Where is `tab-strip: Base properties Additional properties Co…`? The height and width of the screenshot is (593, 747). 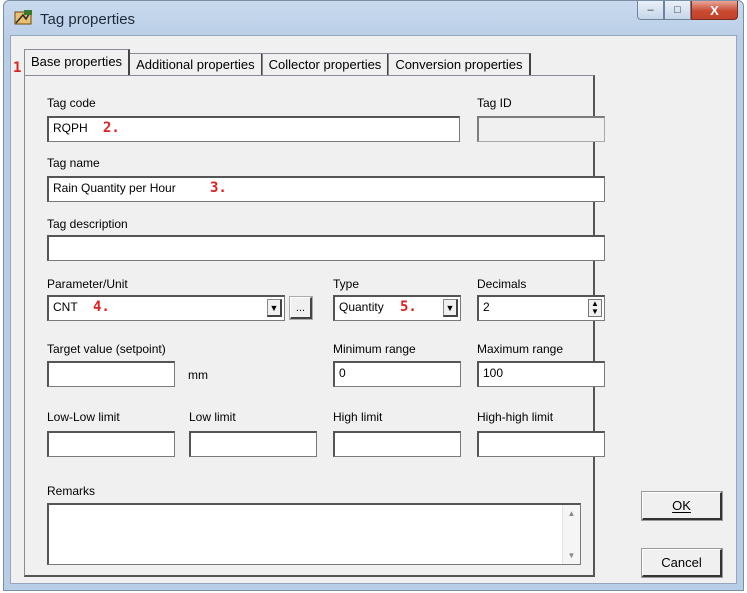
tab-strip: Base properties Additional properties Co… is located at coordinates (277, 62).